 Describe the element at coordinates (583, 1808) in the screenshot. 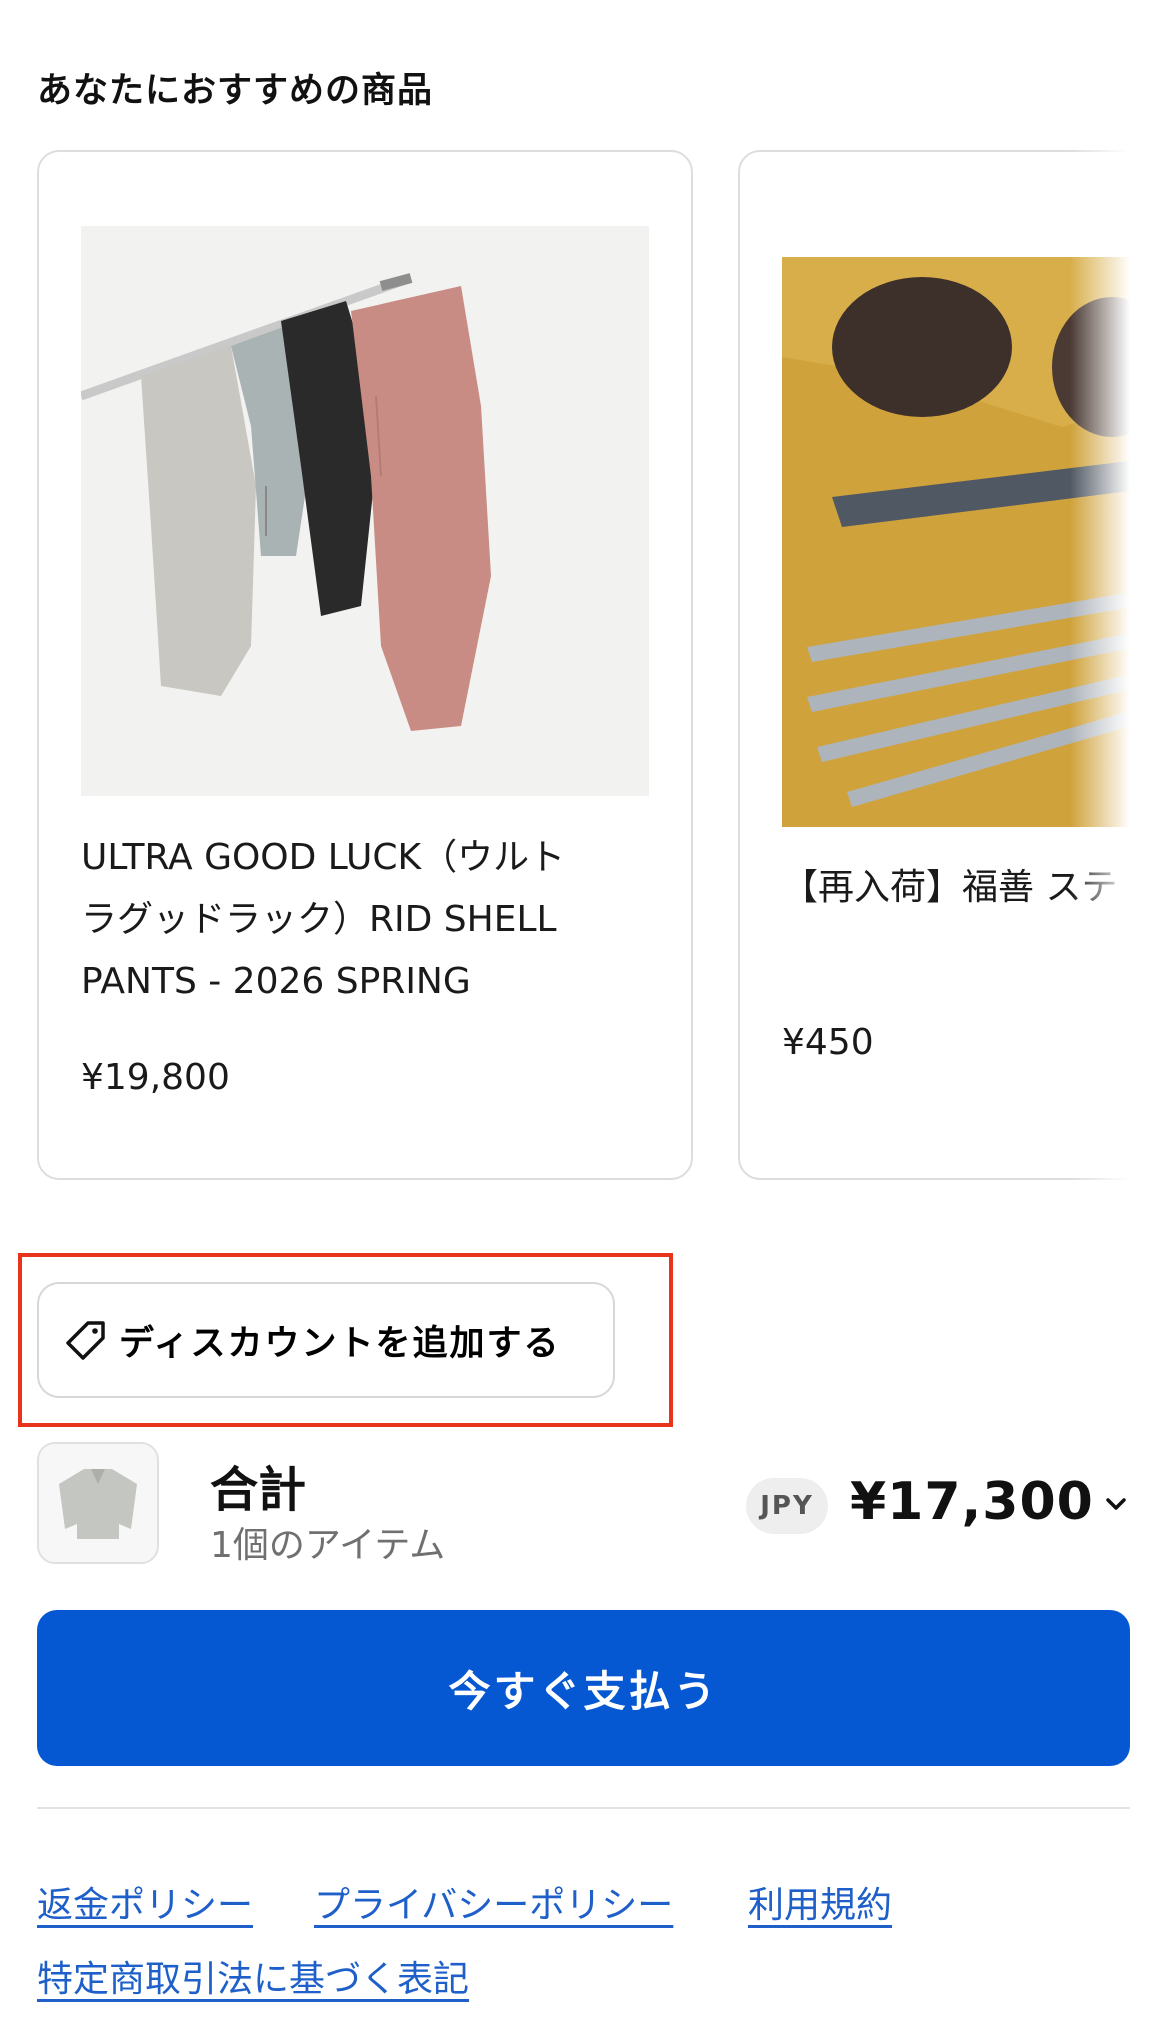

I see `divider` at that location.